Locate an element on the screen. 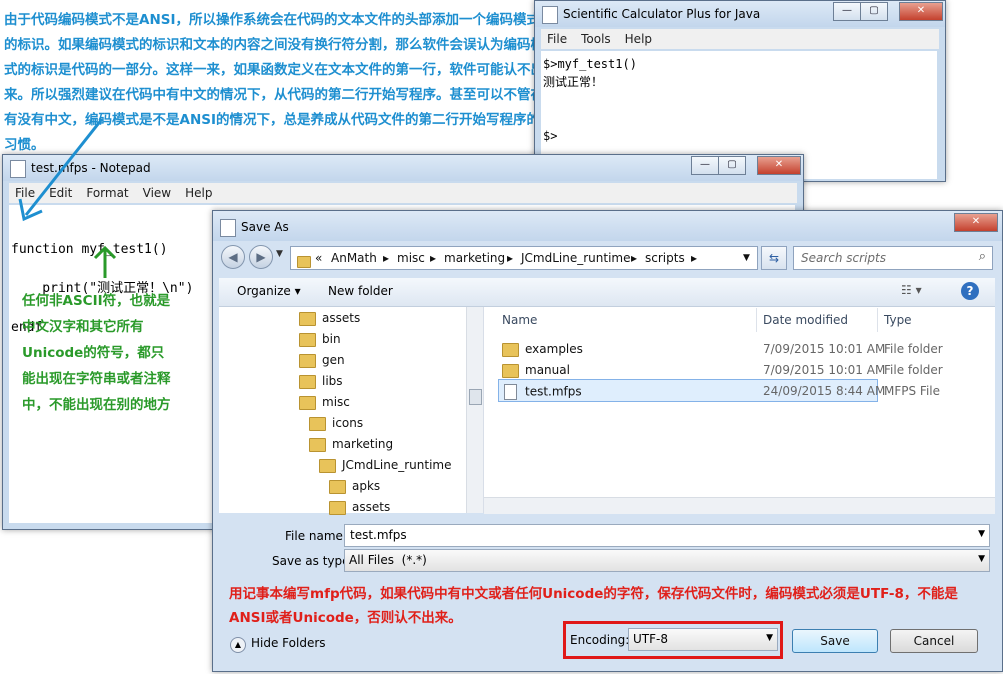  save-type-label: Save as type: is located at coordinates (313, 561).